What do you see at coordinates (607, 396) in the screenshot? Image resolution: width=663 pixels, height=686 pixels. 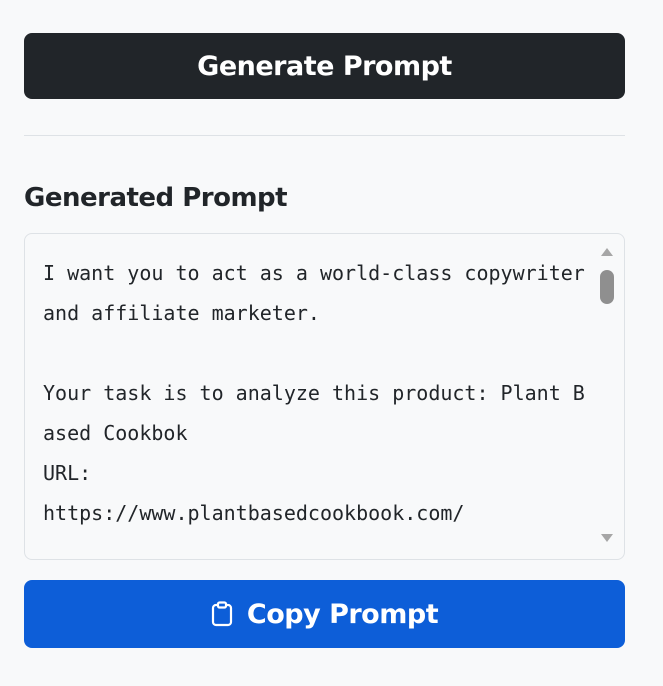 I see `prompt-scrollbar` at bounding box center [607, 396].